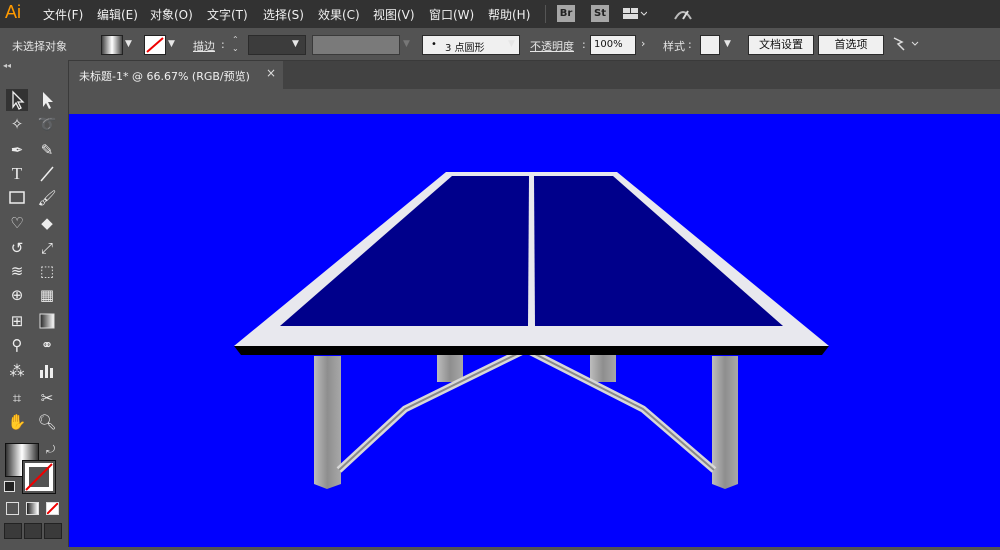 The width and height of the screenshot is (1000, 550). I want to click on warp-tool-icon: ≋, so click(17, 271).